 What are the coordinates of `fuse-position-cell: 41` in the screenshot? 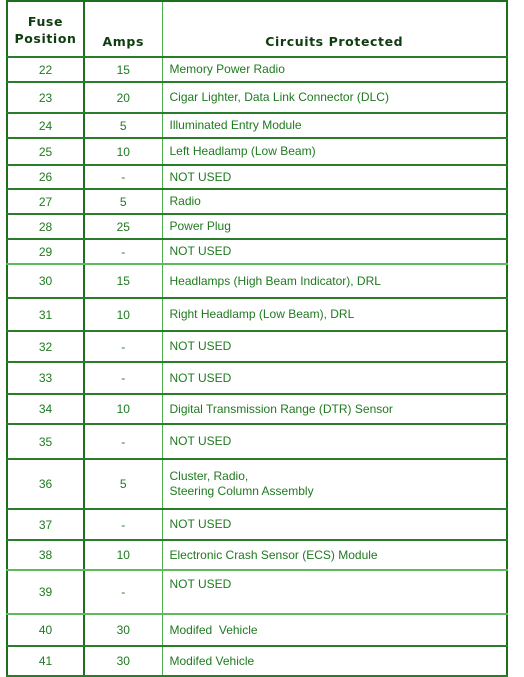 It's located at (46, 661).